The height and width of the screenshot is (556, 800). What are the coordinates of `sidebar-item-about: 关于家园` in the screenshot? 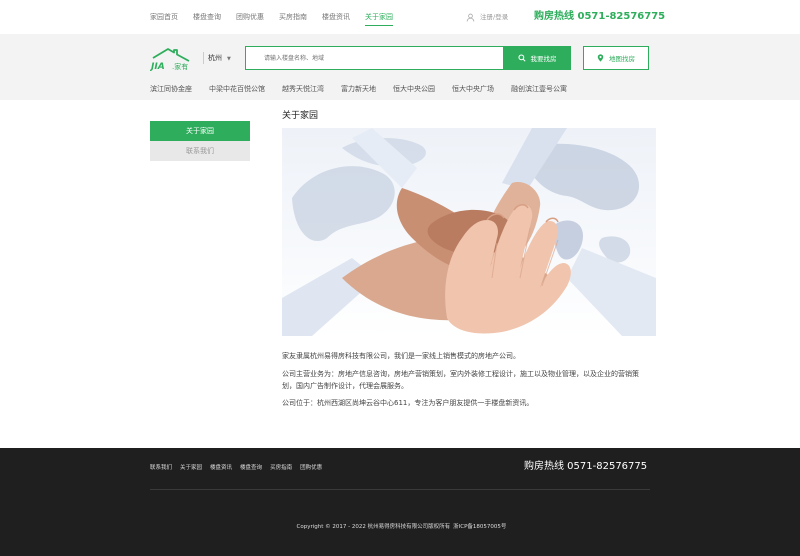 It's located at (200, 131).